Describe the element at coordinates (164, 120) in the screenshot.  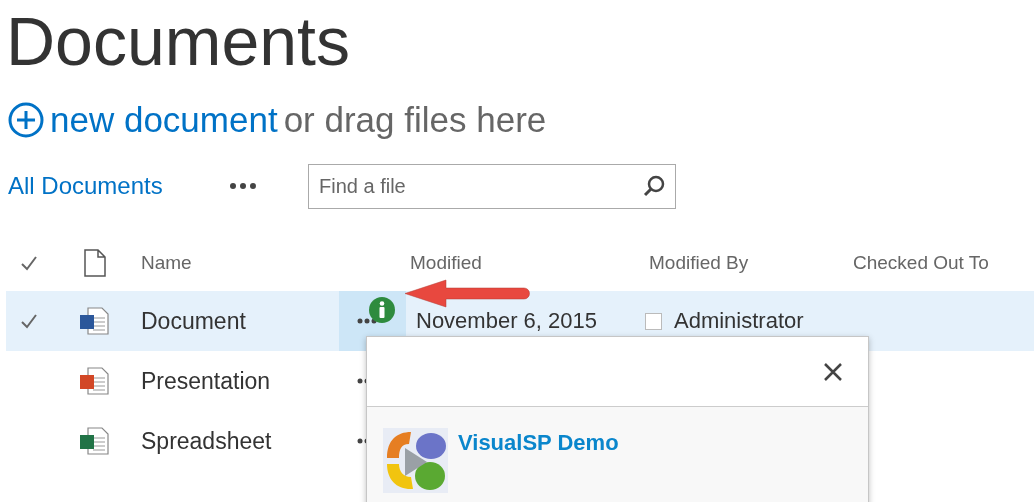
I see `new-document-link: new document` at that location.